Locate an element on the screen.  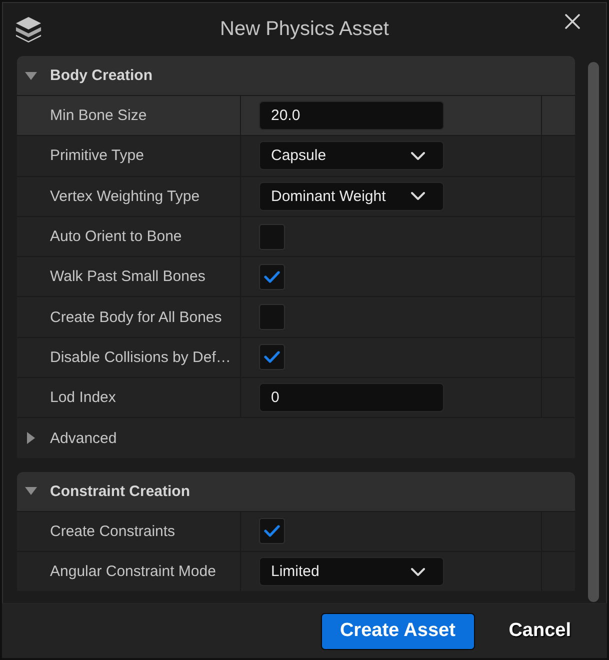
dropdown: Capsule is located at coordinates (351, 155).